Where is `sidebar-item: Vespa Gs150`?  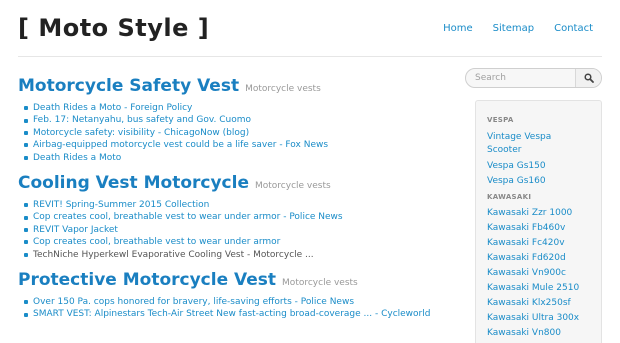
sidebar-item: Vespa Gs150 is located at coordinates (544, 166).